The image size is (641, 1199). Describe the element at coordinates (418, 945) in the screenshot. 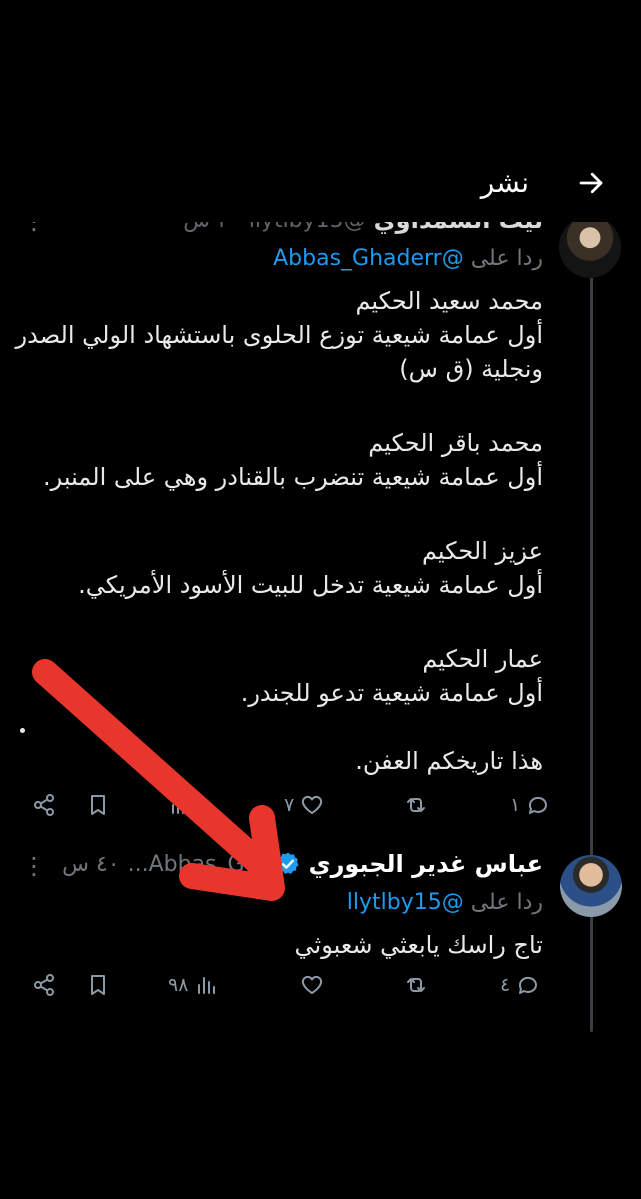

I see `tweet-line: تاج راسك يابعثي شعبوثي` at that location.